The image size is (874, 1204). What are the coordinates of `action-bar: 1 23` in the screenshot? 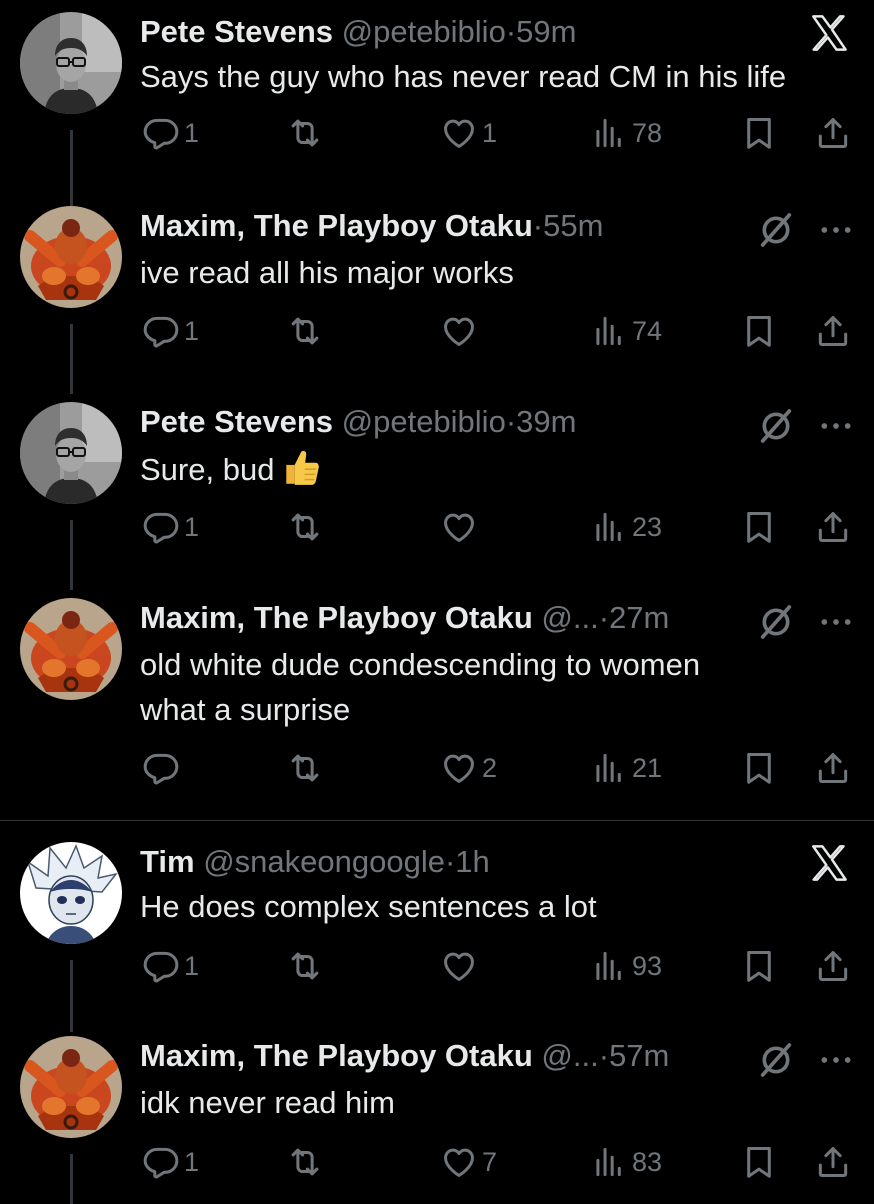 It's located at (497, 527).